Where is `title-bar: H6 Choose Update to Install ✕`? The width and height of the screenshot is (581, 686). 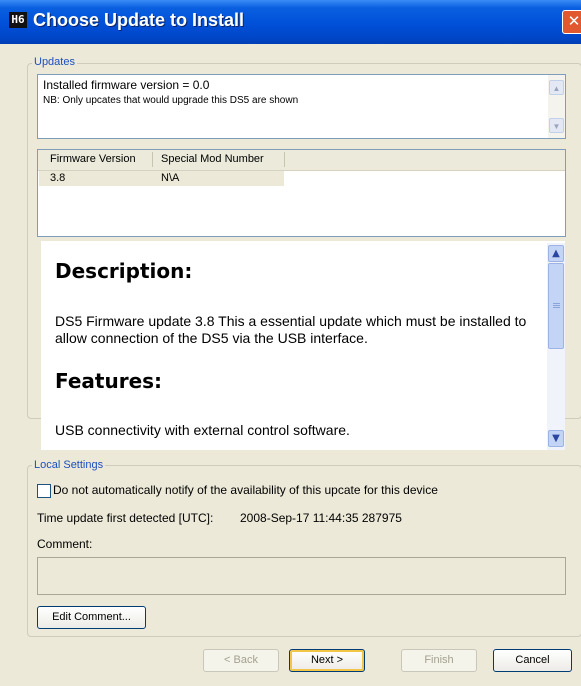 title-bar: H6 Choose Update to Install ✕ is located at coordinates (290, 22).